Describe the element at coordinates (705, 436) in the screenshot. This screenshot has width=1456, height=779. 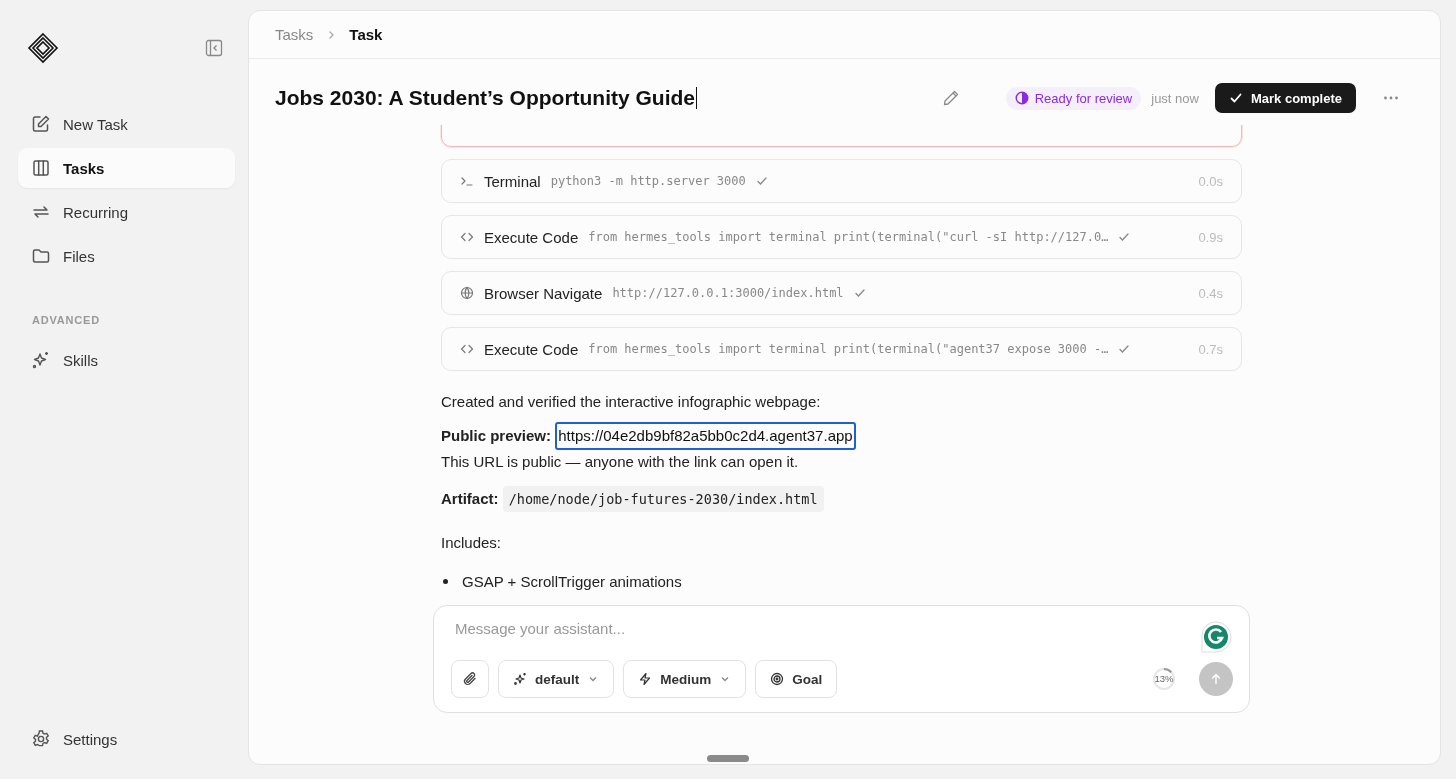
I see `preview-link: https://04e2db9bf82a5bb0c2d4.agent37.app` at that location.